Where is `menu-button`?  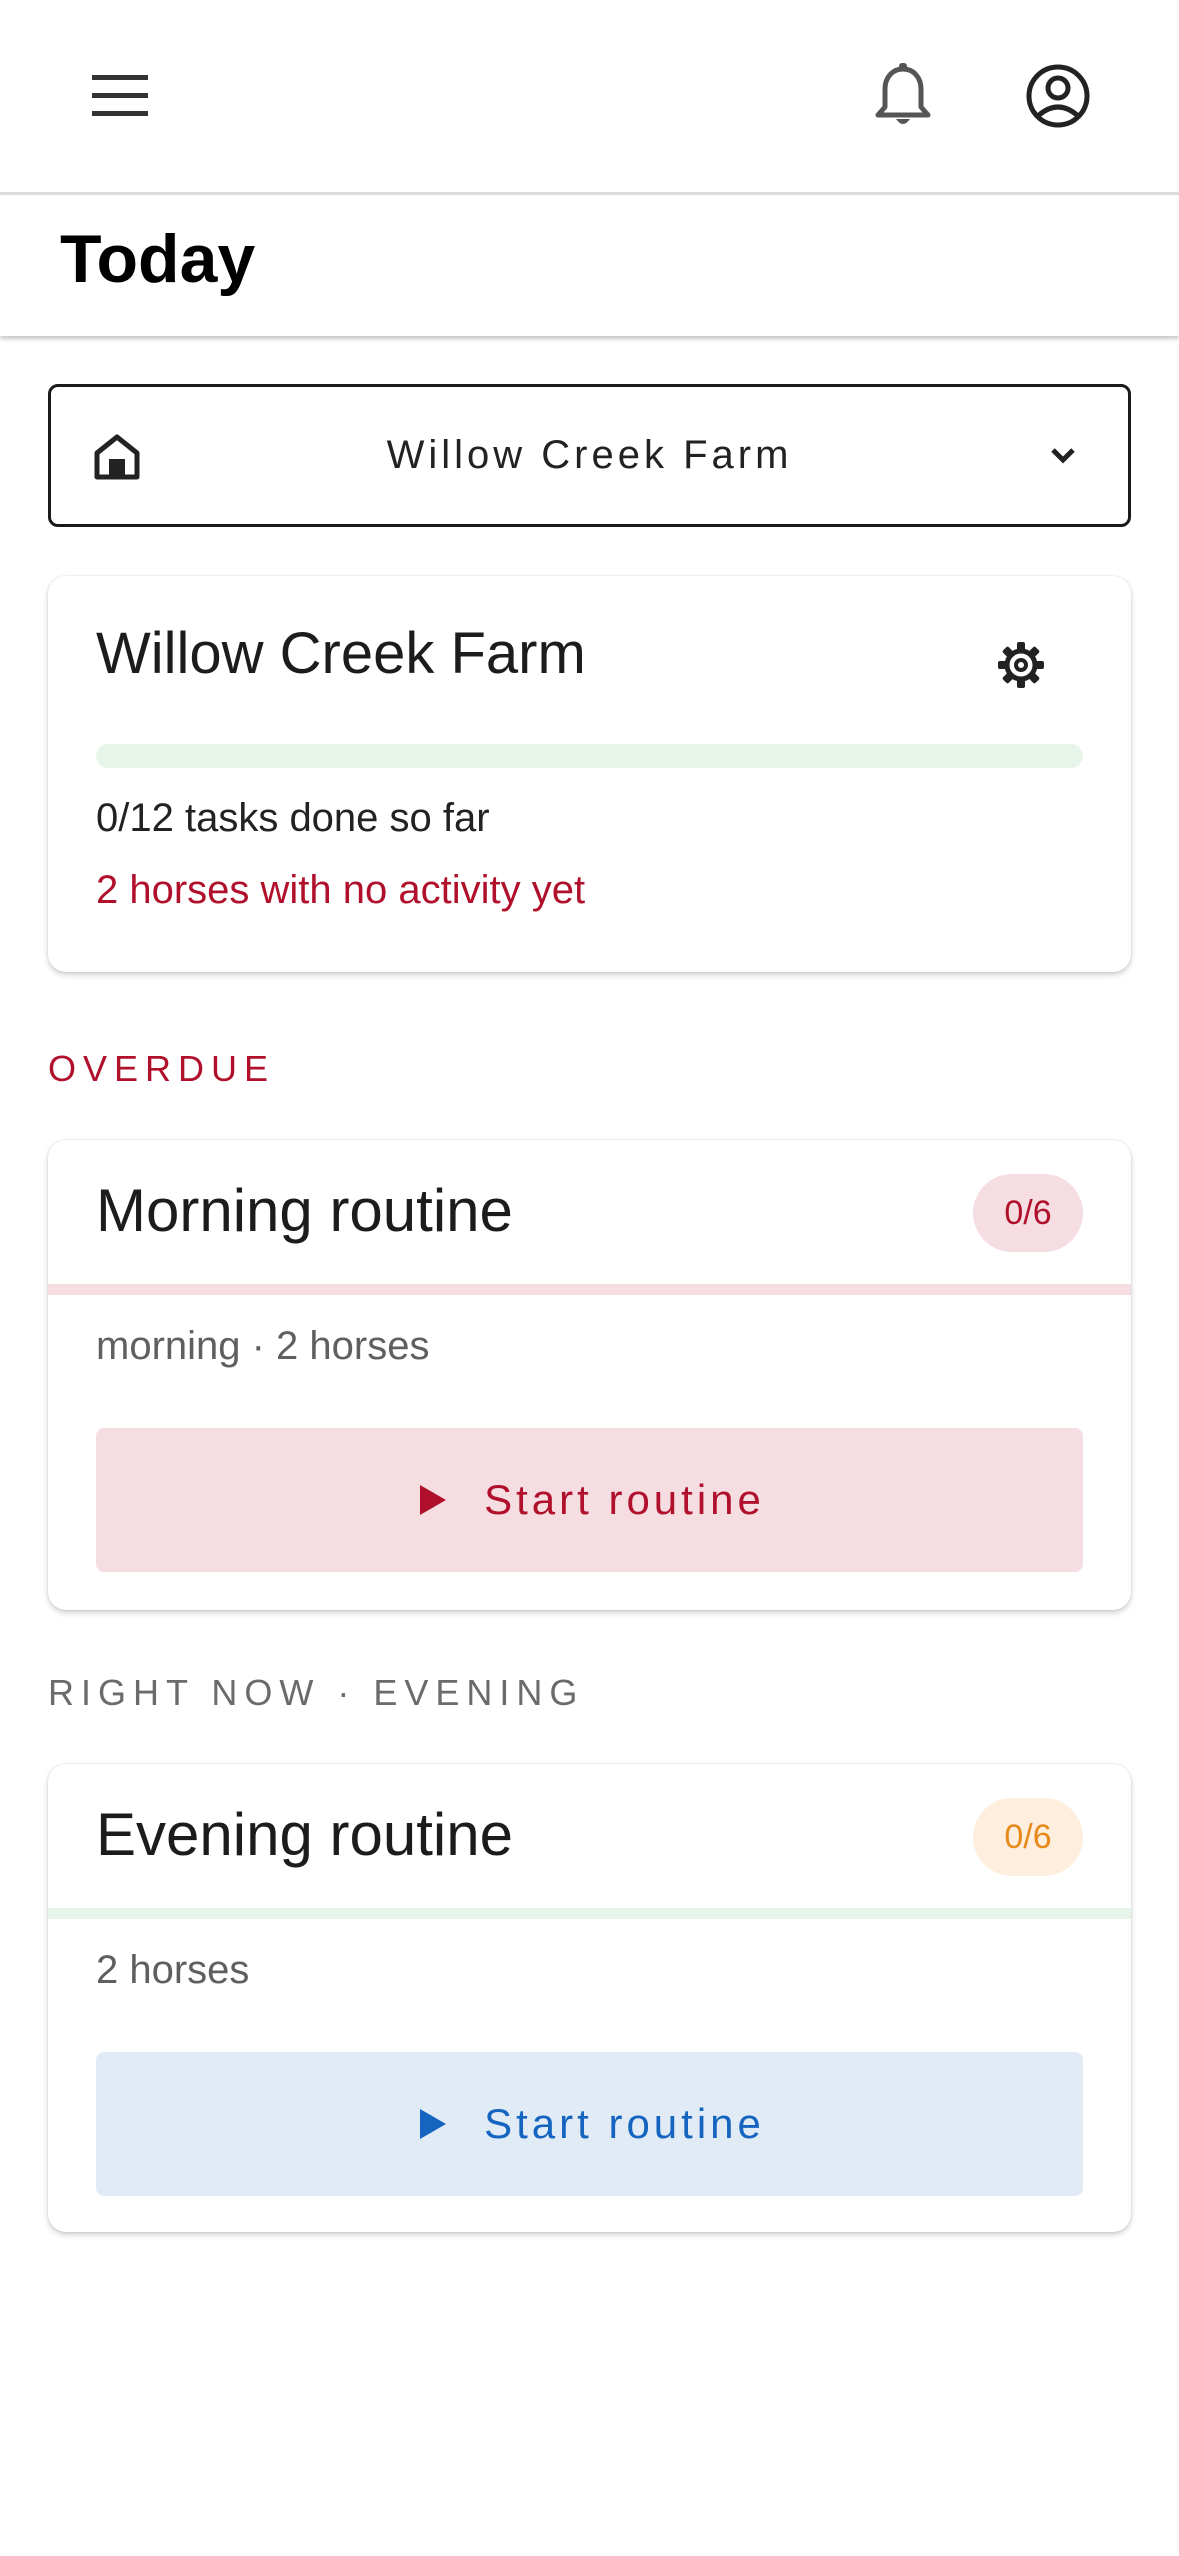
menu-button is located at coordinates (120, 96).